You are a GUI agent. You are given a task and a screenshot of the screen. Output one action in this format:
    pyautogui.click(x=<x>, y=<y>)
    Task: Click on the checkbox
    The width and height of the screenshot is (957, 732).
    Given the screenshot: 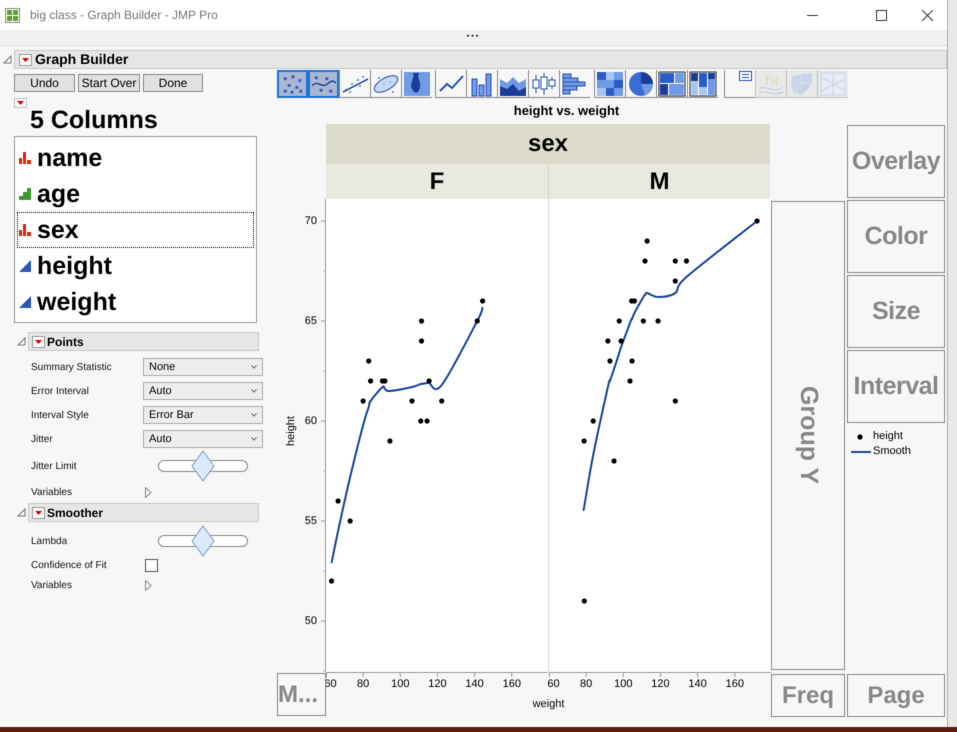 What is the action you would take?
    pyautogui.click(x=151, y=565)
    